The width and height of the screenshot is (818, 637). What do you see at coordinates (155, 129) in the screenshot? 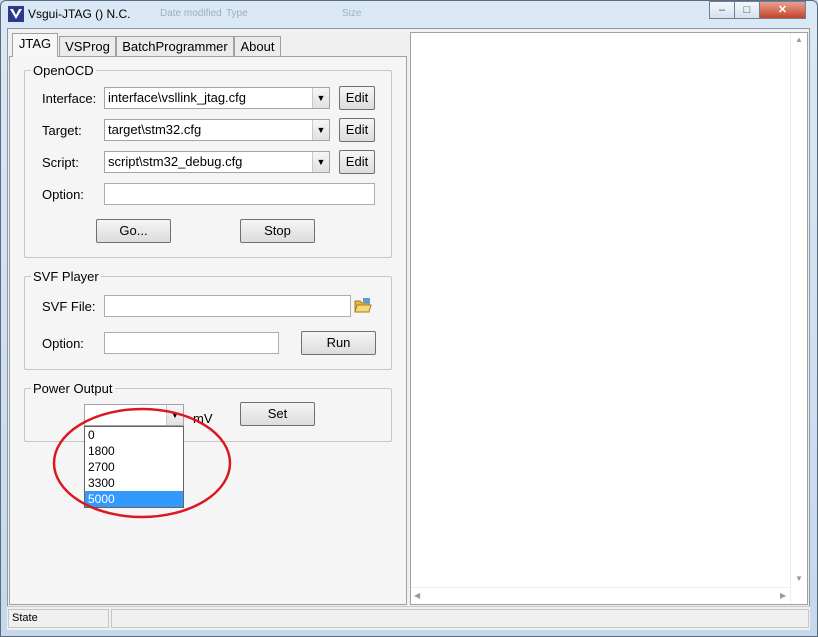
I see `target-combo-value: target\stm32.cfg` at bounding box center [155, 129].